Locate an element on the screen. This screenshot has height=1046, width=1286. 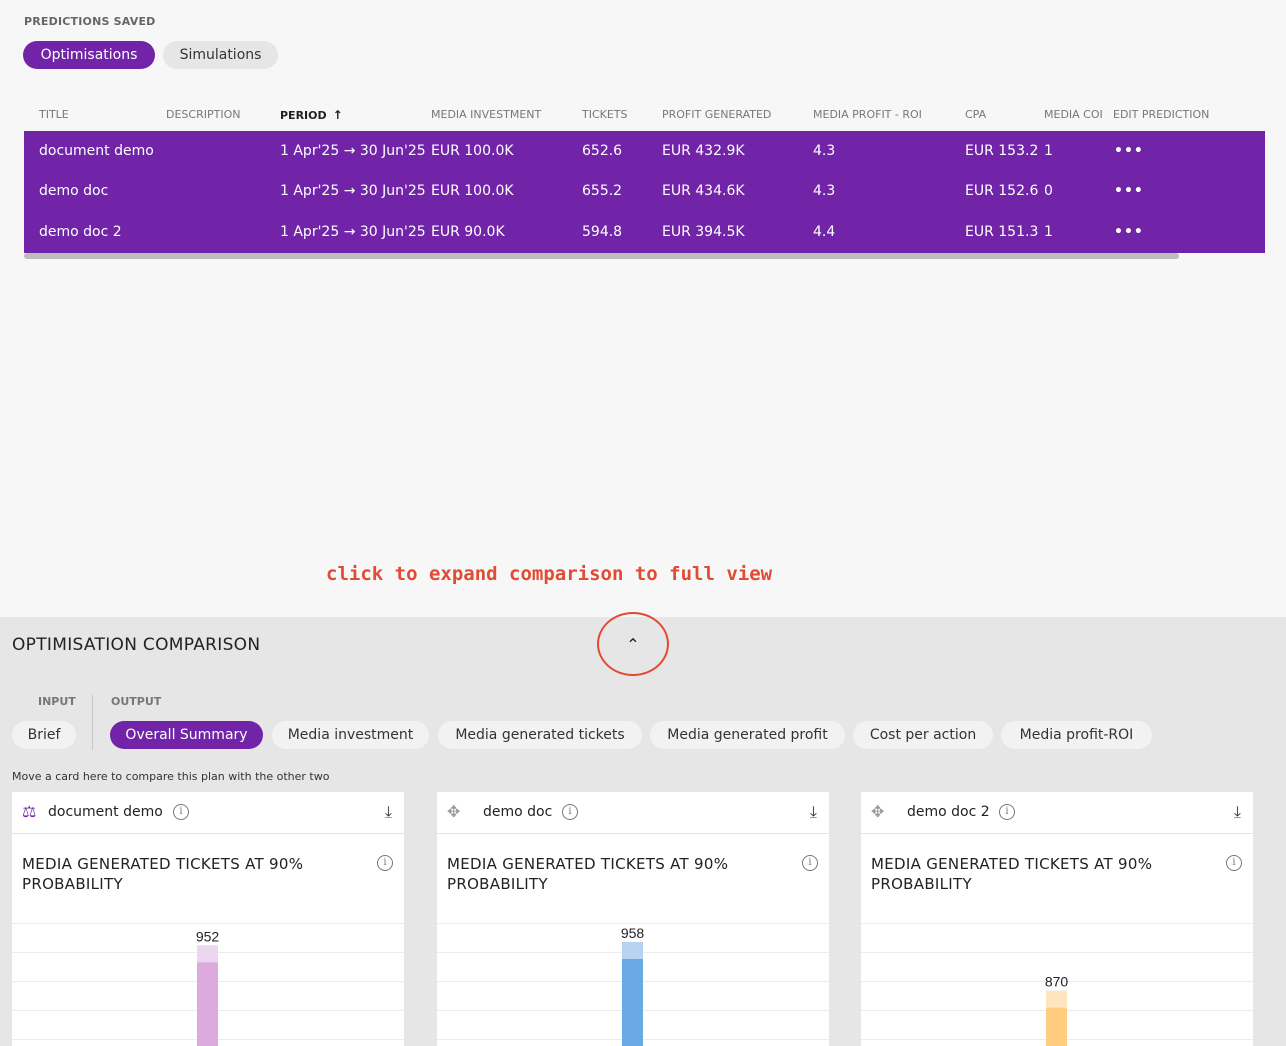
expand-hint-annotation: click to expand comparison to full view is located at coordinates (549, 574).